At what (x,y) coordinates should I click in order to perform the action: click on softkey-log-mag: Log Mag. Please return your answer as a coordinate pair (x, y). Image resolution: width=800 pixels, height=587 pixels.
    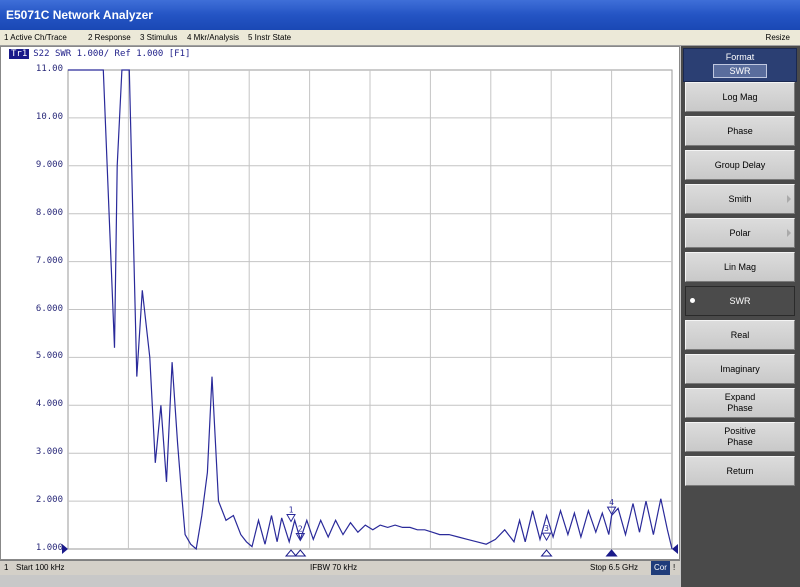
    Looking at the image, I should click on (740, 97).